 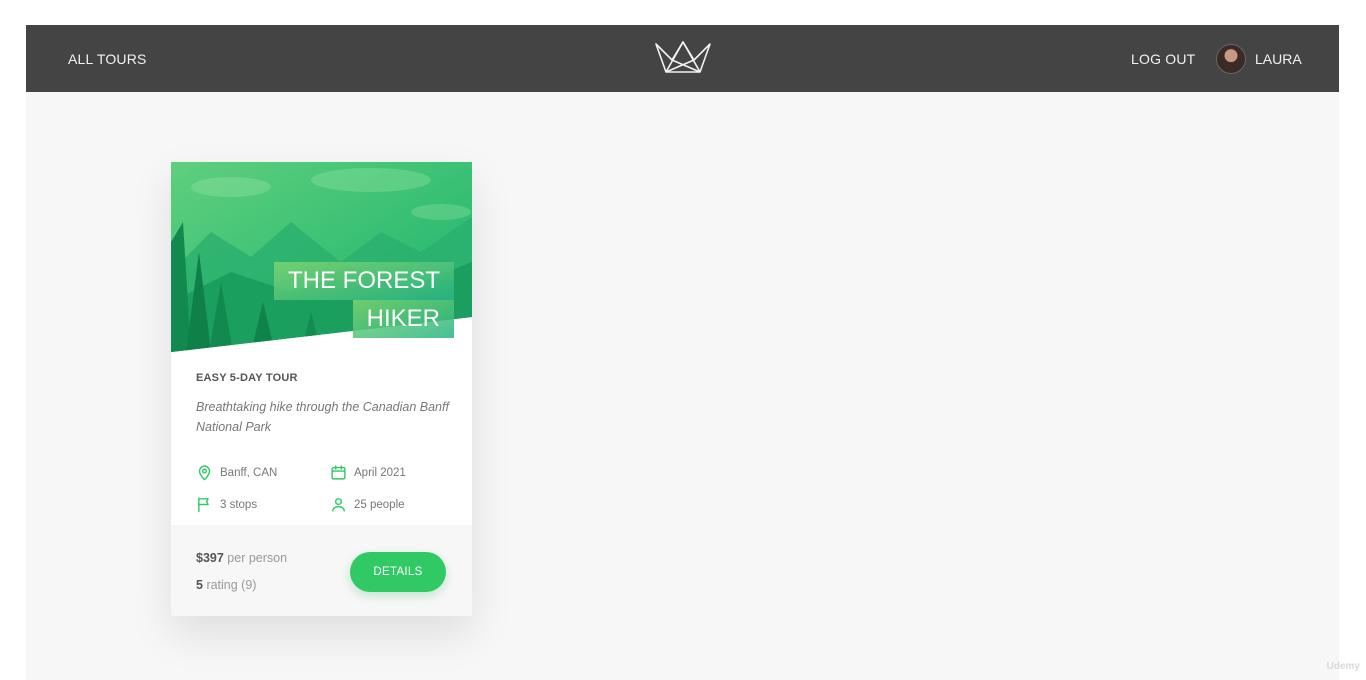 I want to click on detail-date: April 2021, so click(x=368, y=472).